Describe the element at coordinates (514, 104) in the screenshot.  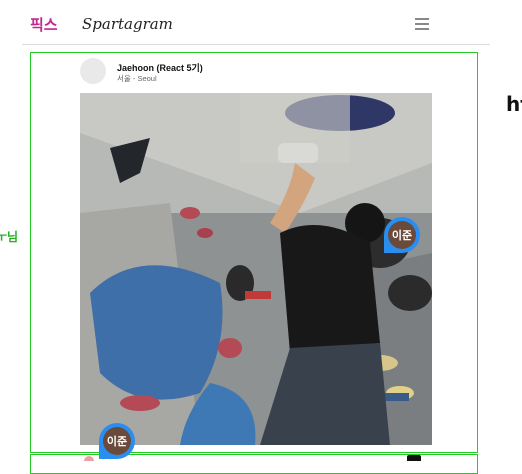
I see `right-clipped-text: ht` at that location.